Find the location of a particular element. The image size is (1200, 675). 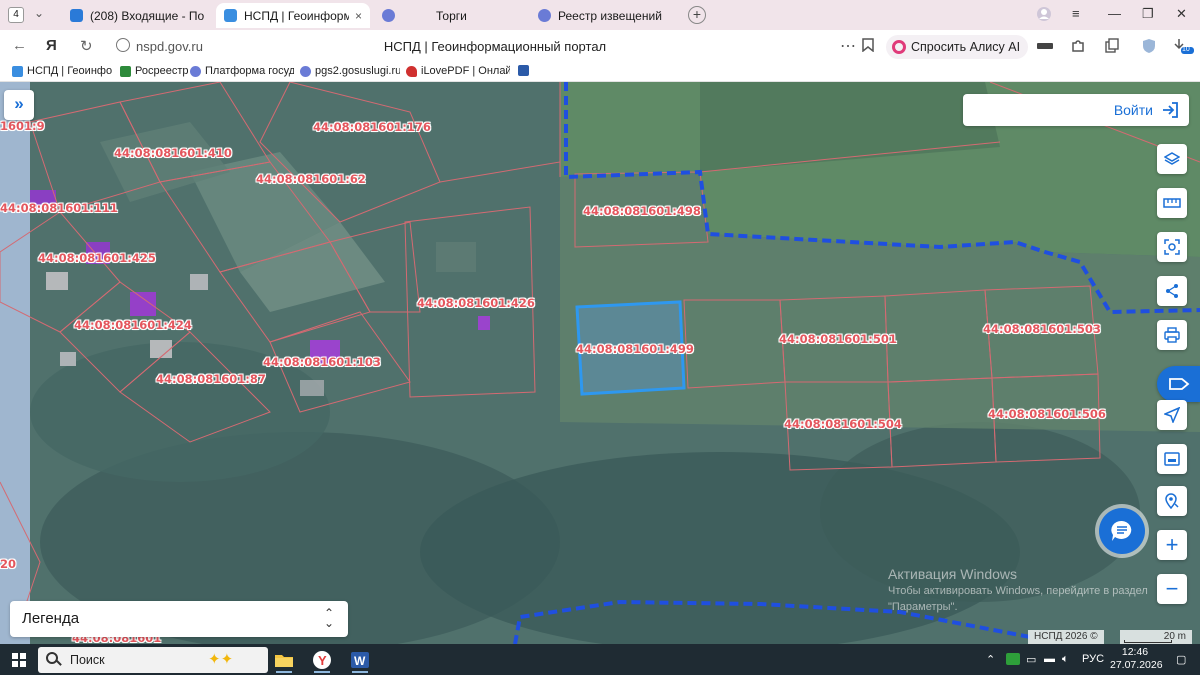

bookmark-platform: Платформа госуд is located at coordinates (242, 71).